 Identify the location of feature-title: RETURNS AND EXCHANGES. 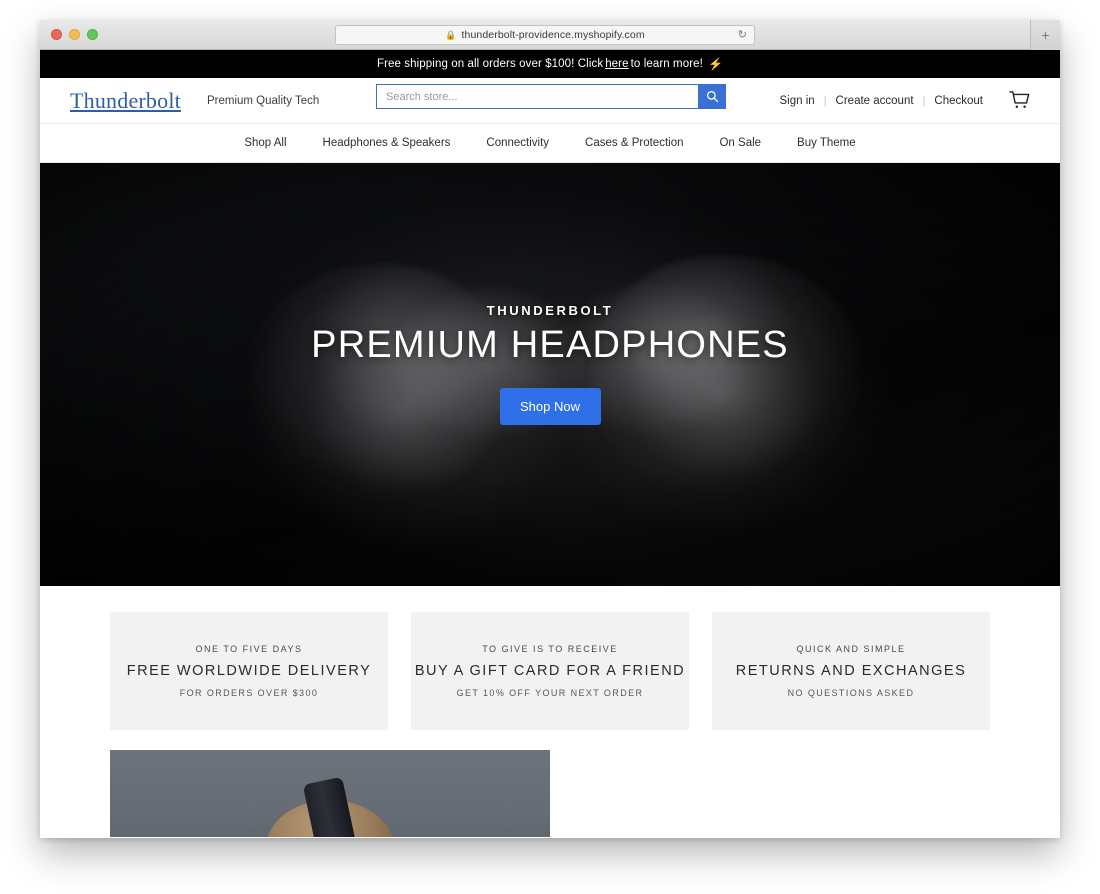
(851, 671).